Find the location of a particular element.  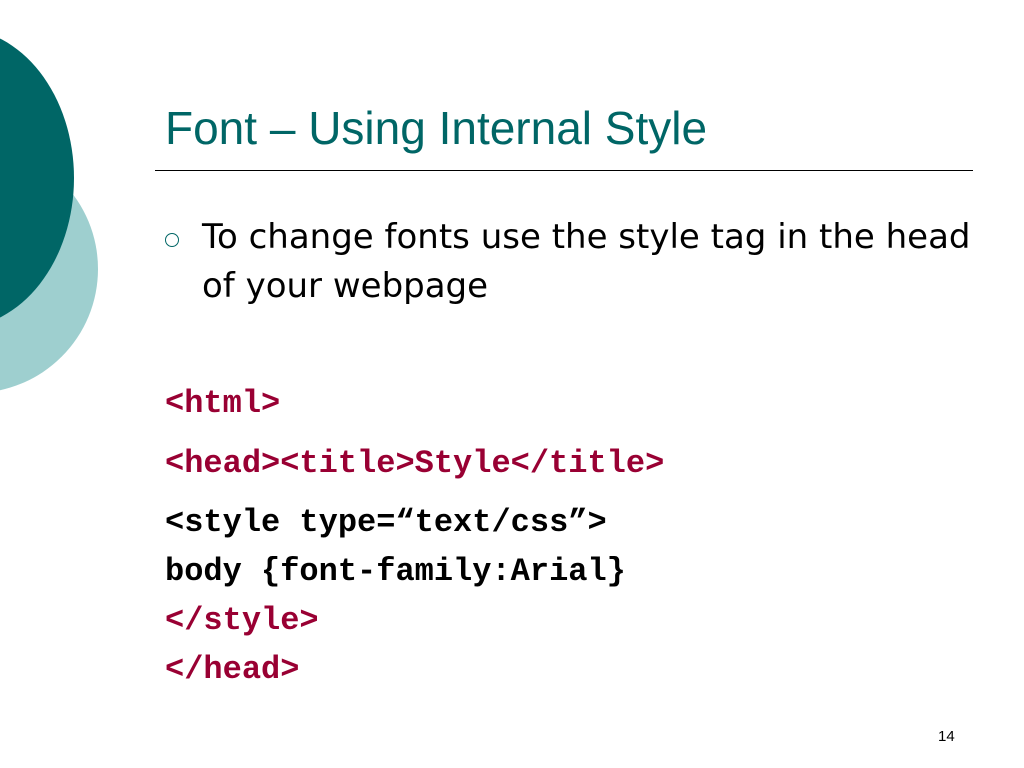

code-line-head-title: <head><title>Style</title> is located at coordinates (415, 463).